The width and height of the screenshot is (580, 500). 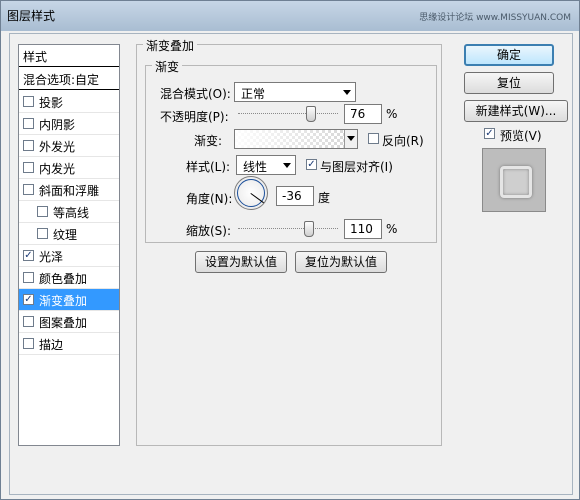 I want to click on reverse-label: 反向(R), so click(x=403, y=141).